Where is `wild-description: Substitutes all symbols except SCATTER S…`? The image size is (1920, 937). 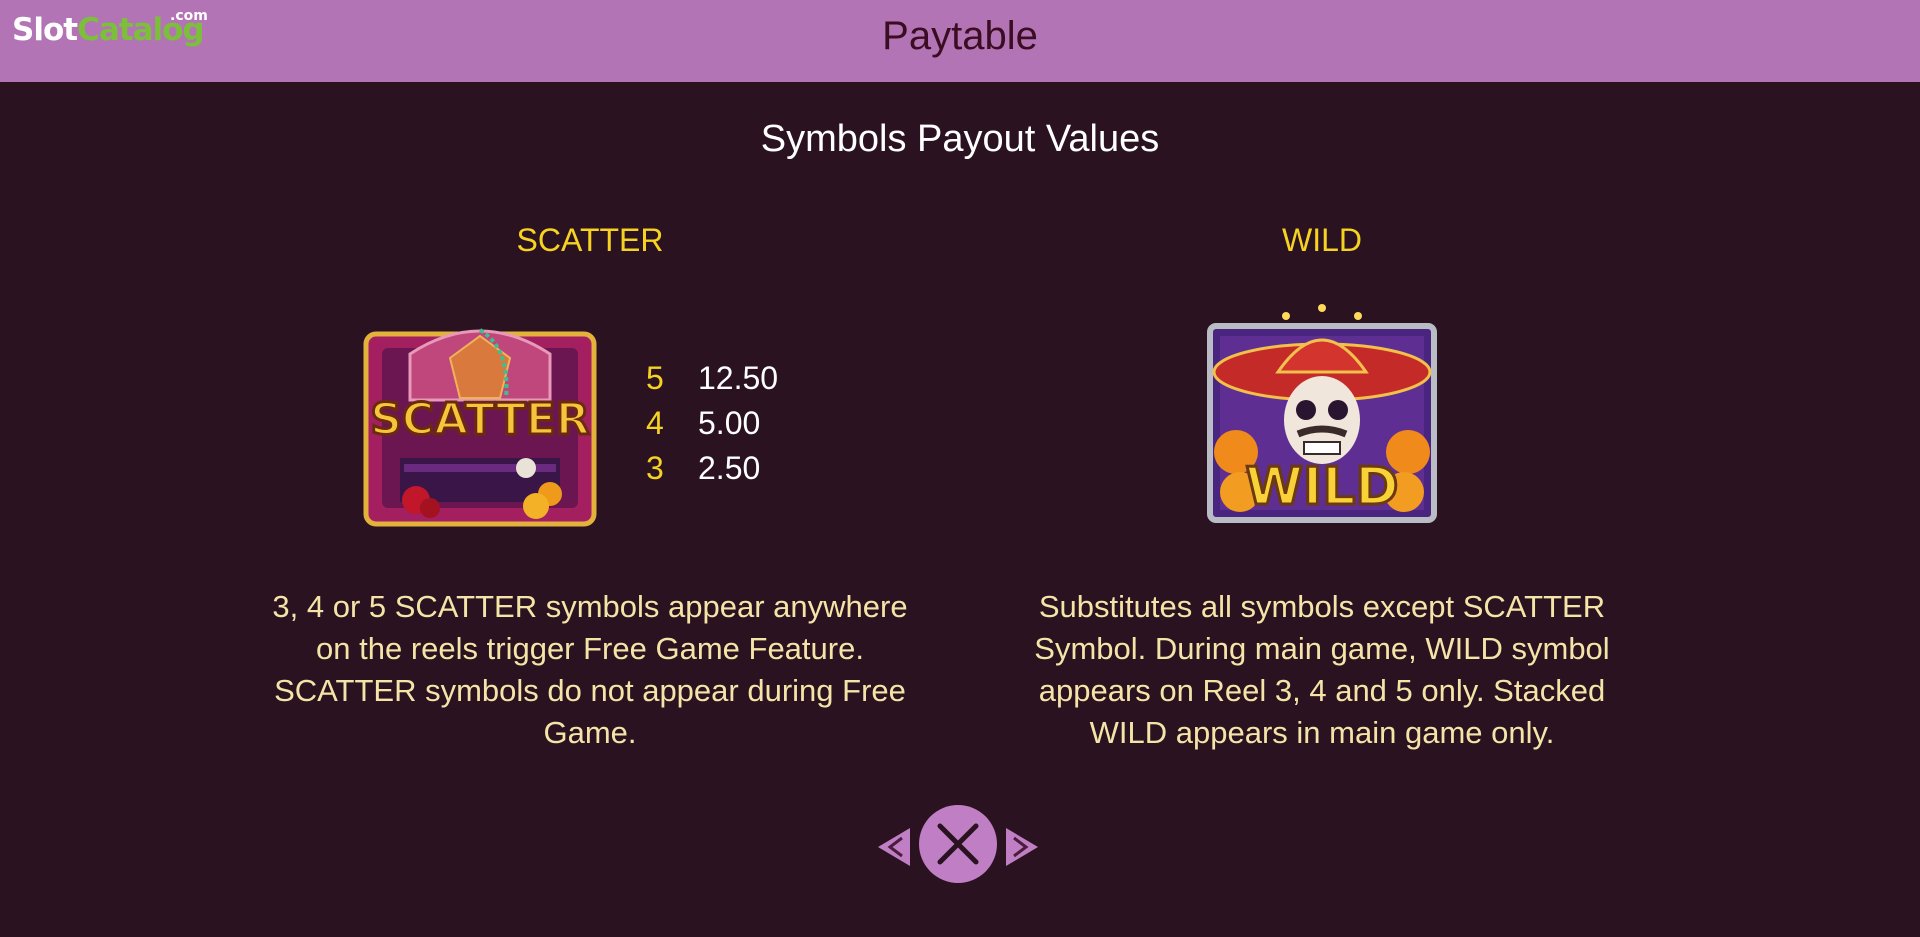 wild-description: Substitutes all symbols except SCATTER S… is located at coordinates (1322, 669).